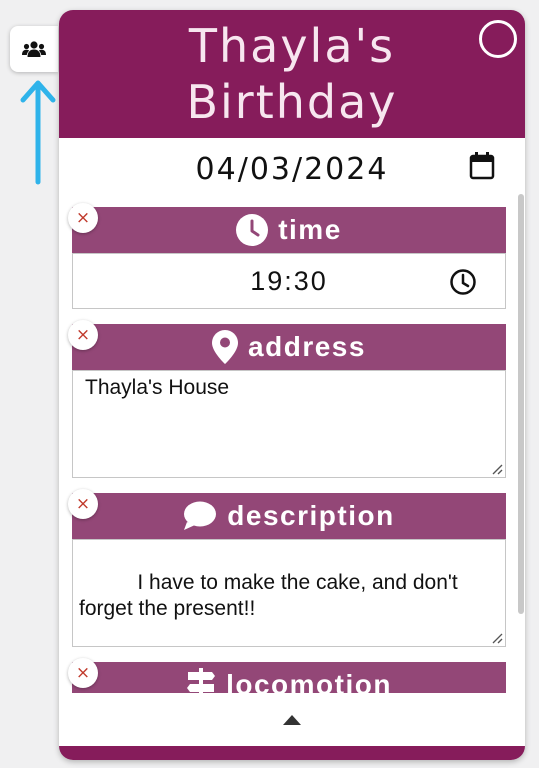 Image resolution: width=539 pixels, height=768 pixels. I want to click on guests-tab-button, so click(34, 49).